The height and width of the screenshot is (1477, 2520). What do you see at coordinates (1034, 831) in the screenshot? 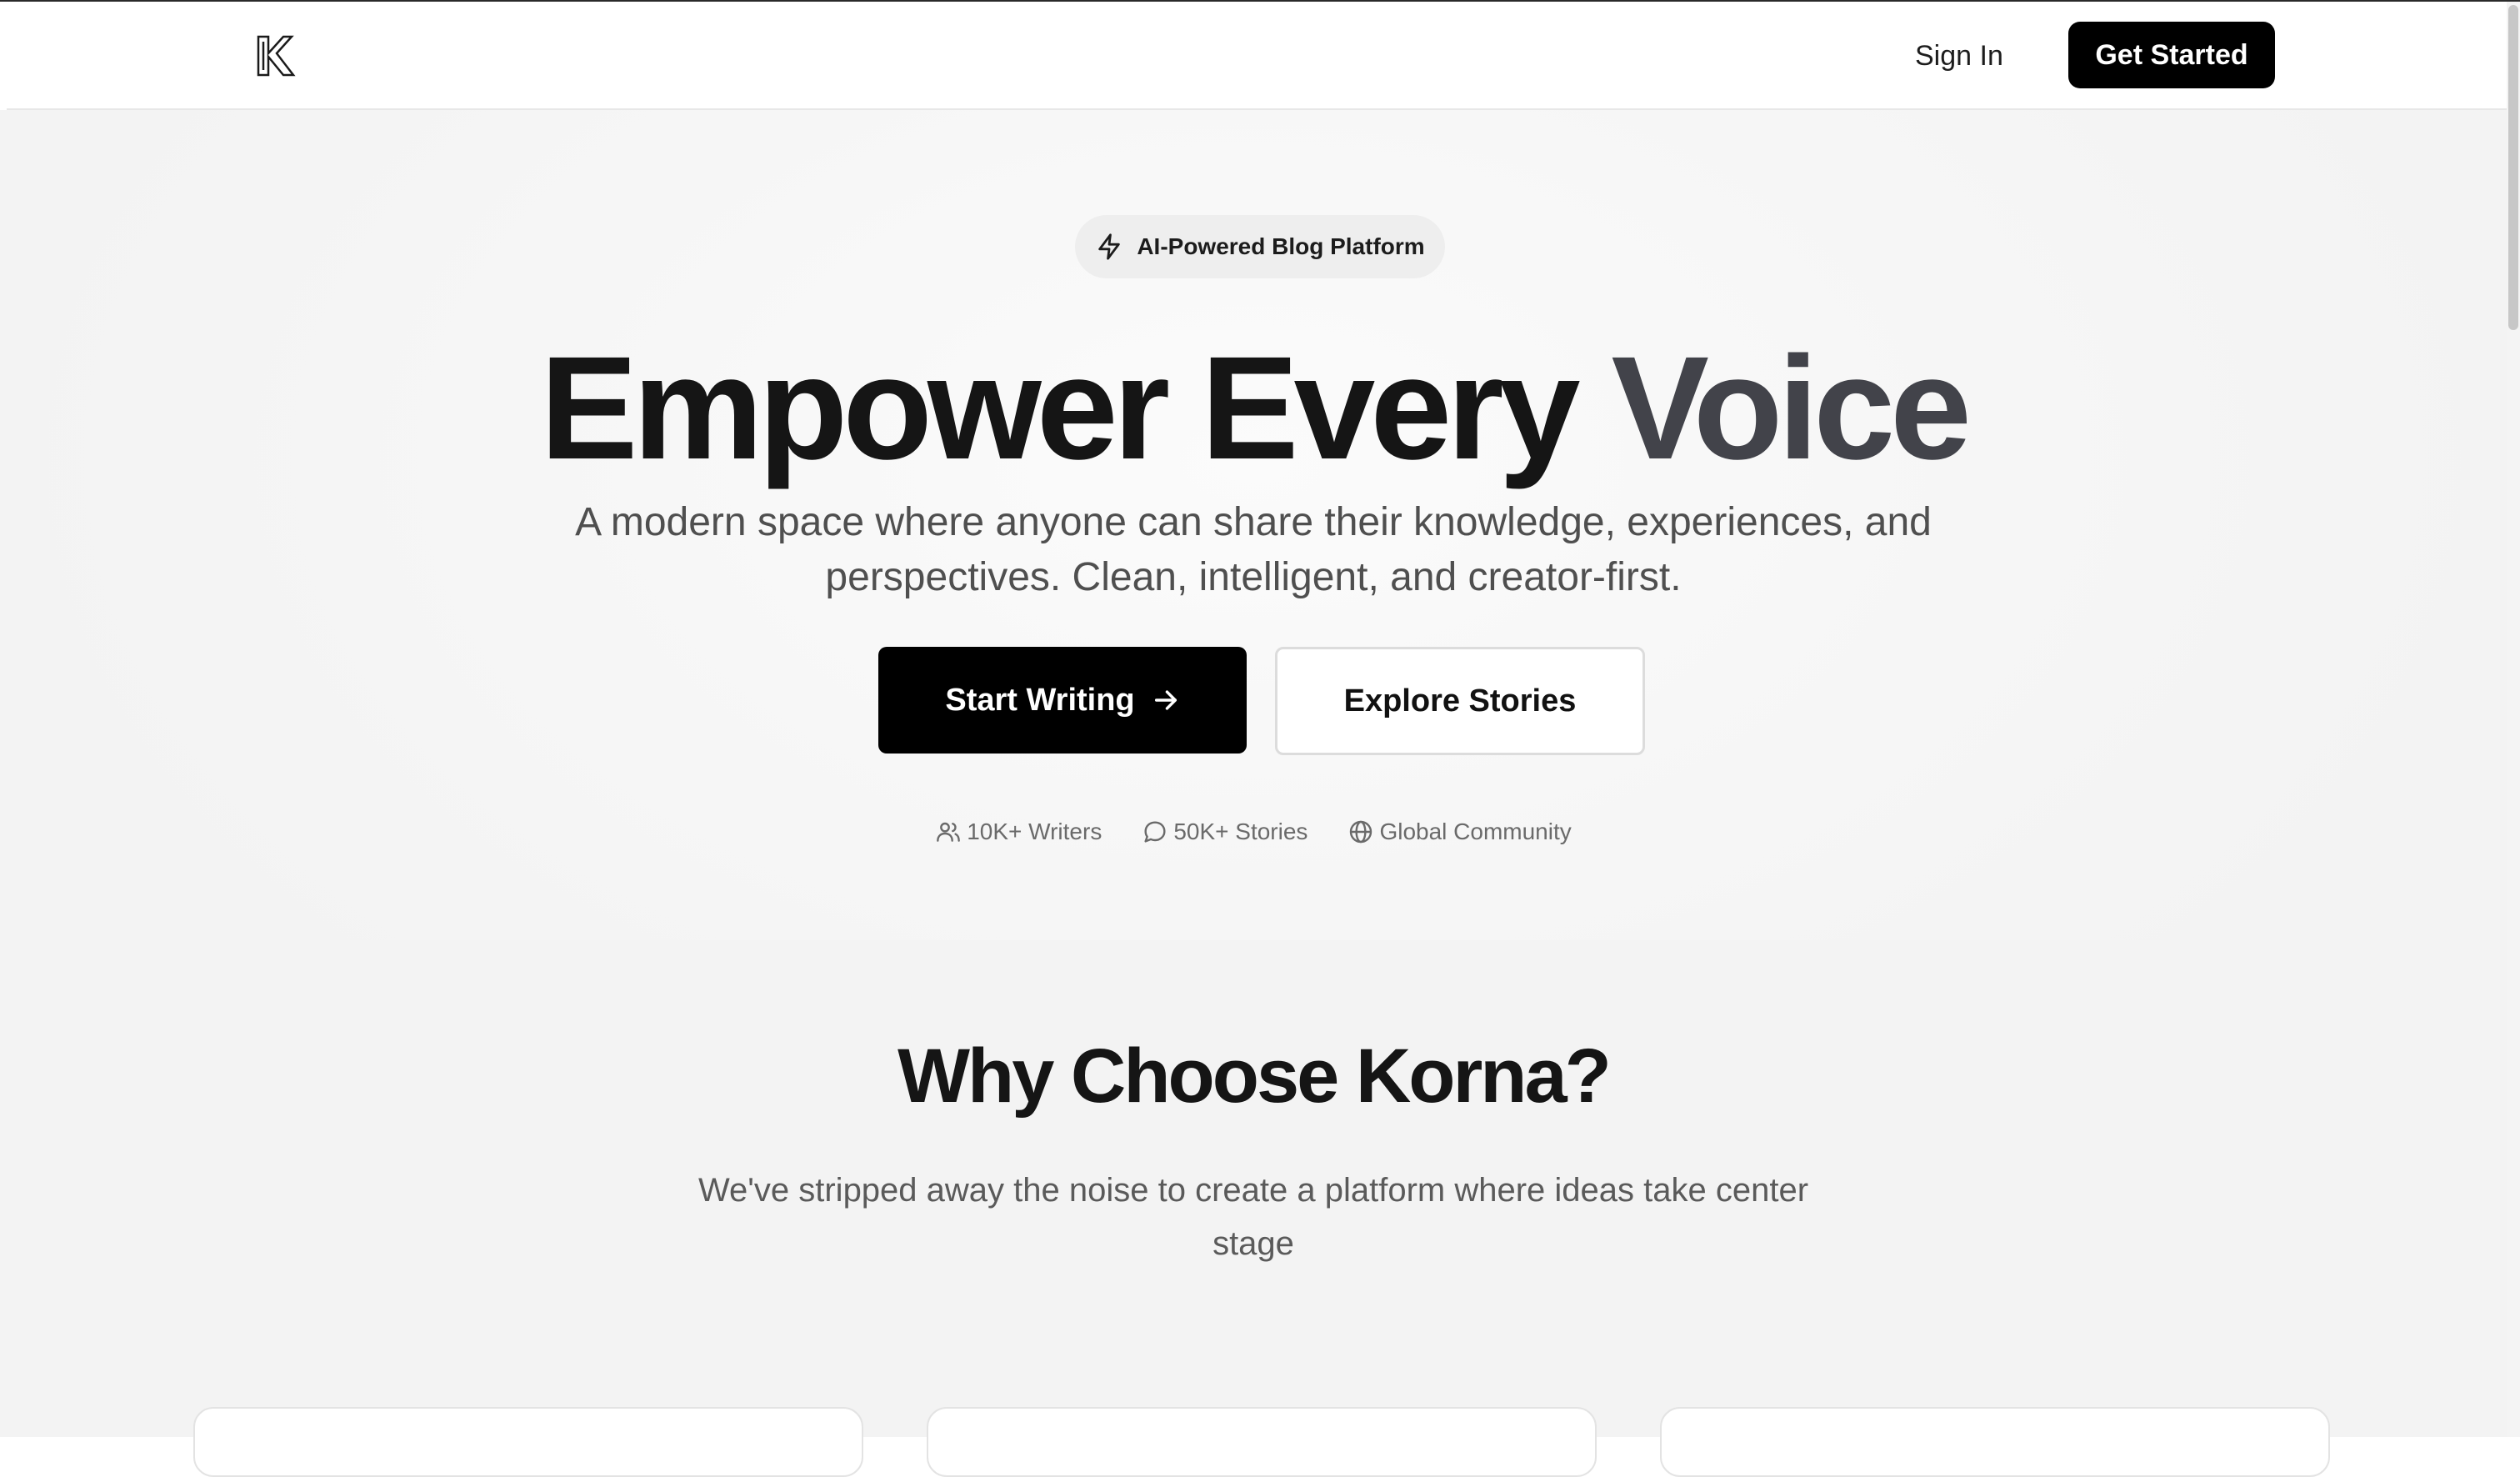
I see `stat-label: 10K+ Writers` at bounding box center [1034, 831].